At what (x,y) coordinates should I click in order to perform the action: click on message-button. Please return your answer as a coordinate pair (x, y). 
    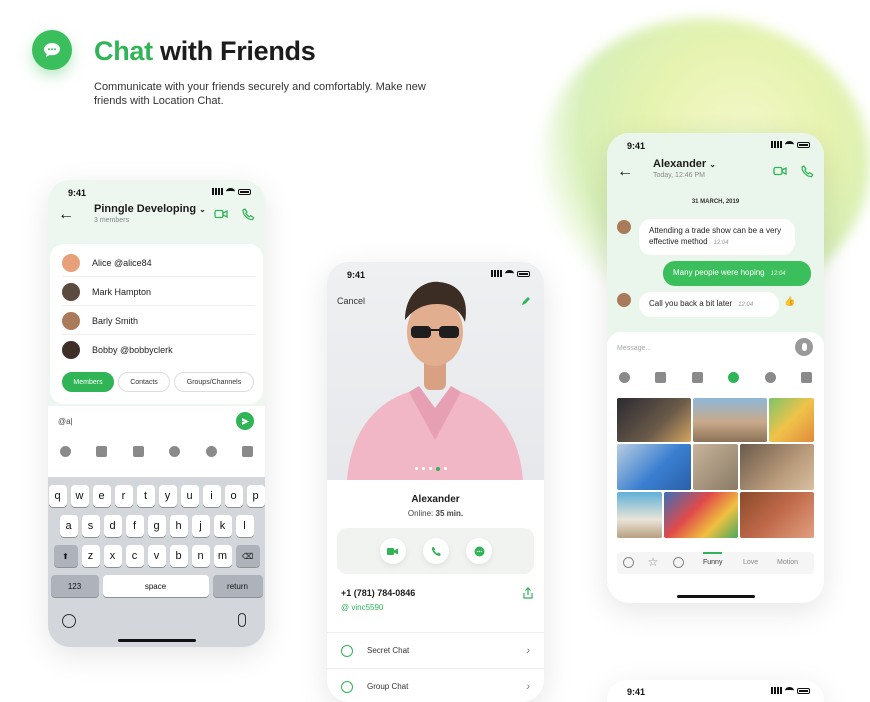
    Looking at the image, I should click on (479, 551).